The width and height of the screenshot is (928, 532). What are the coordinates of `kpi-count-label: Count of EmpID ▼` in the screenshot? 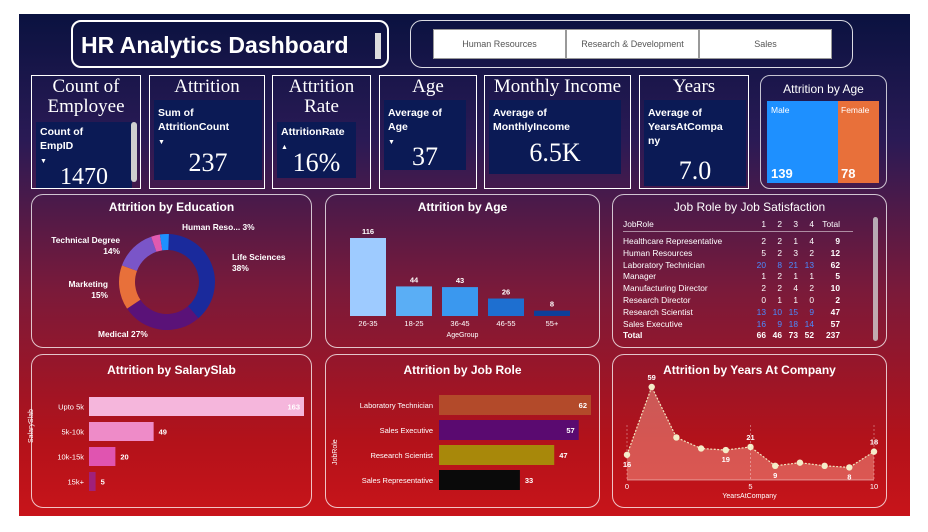 It's located at (61, 147).